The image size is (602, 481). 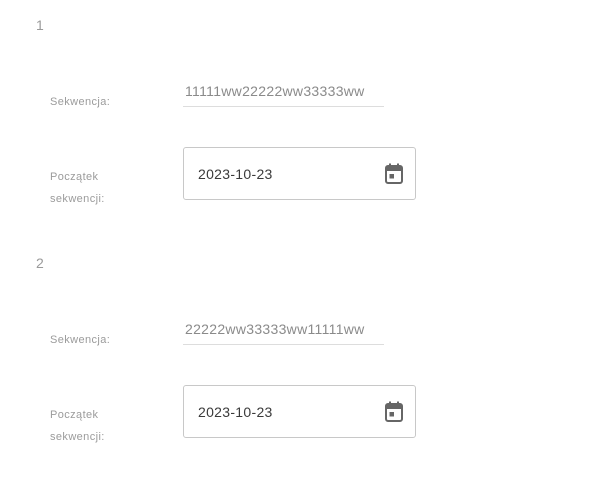 What do you see at coordinates (40, 25) in the screenshot?
I see `entry-number: 1` at bounding box center [40, 25].